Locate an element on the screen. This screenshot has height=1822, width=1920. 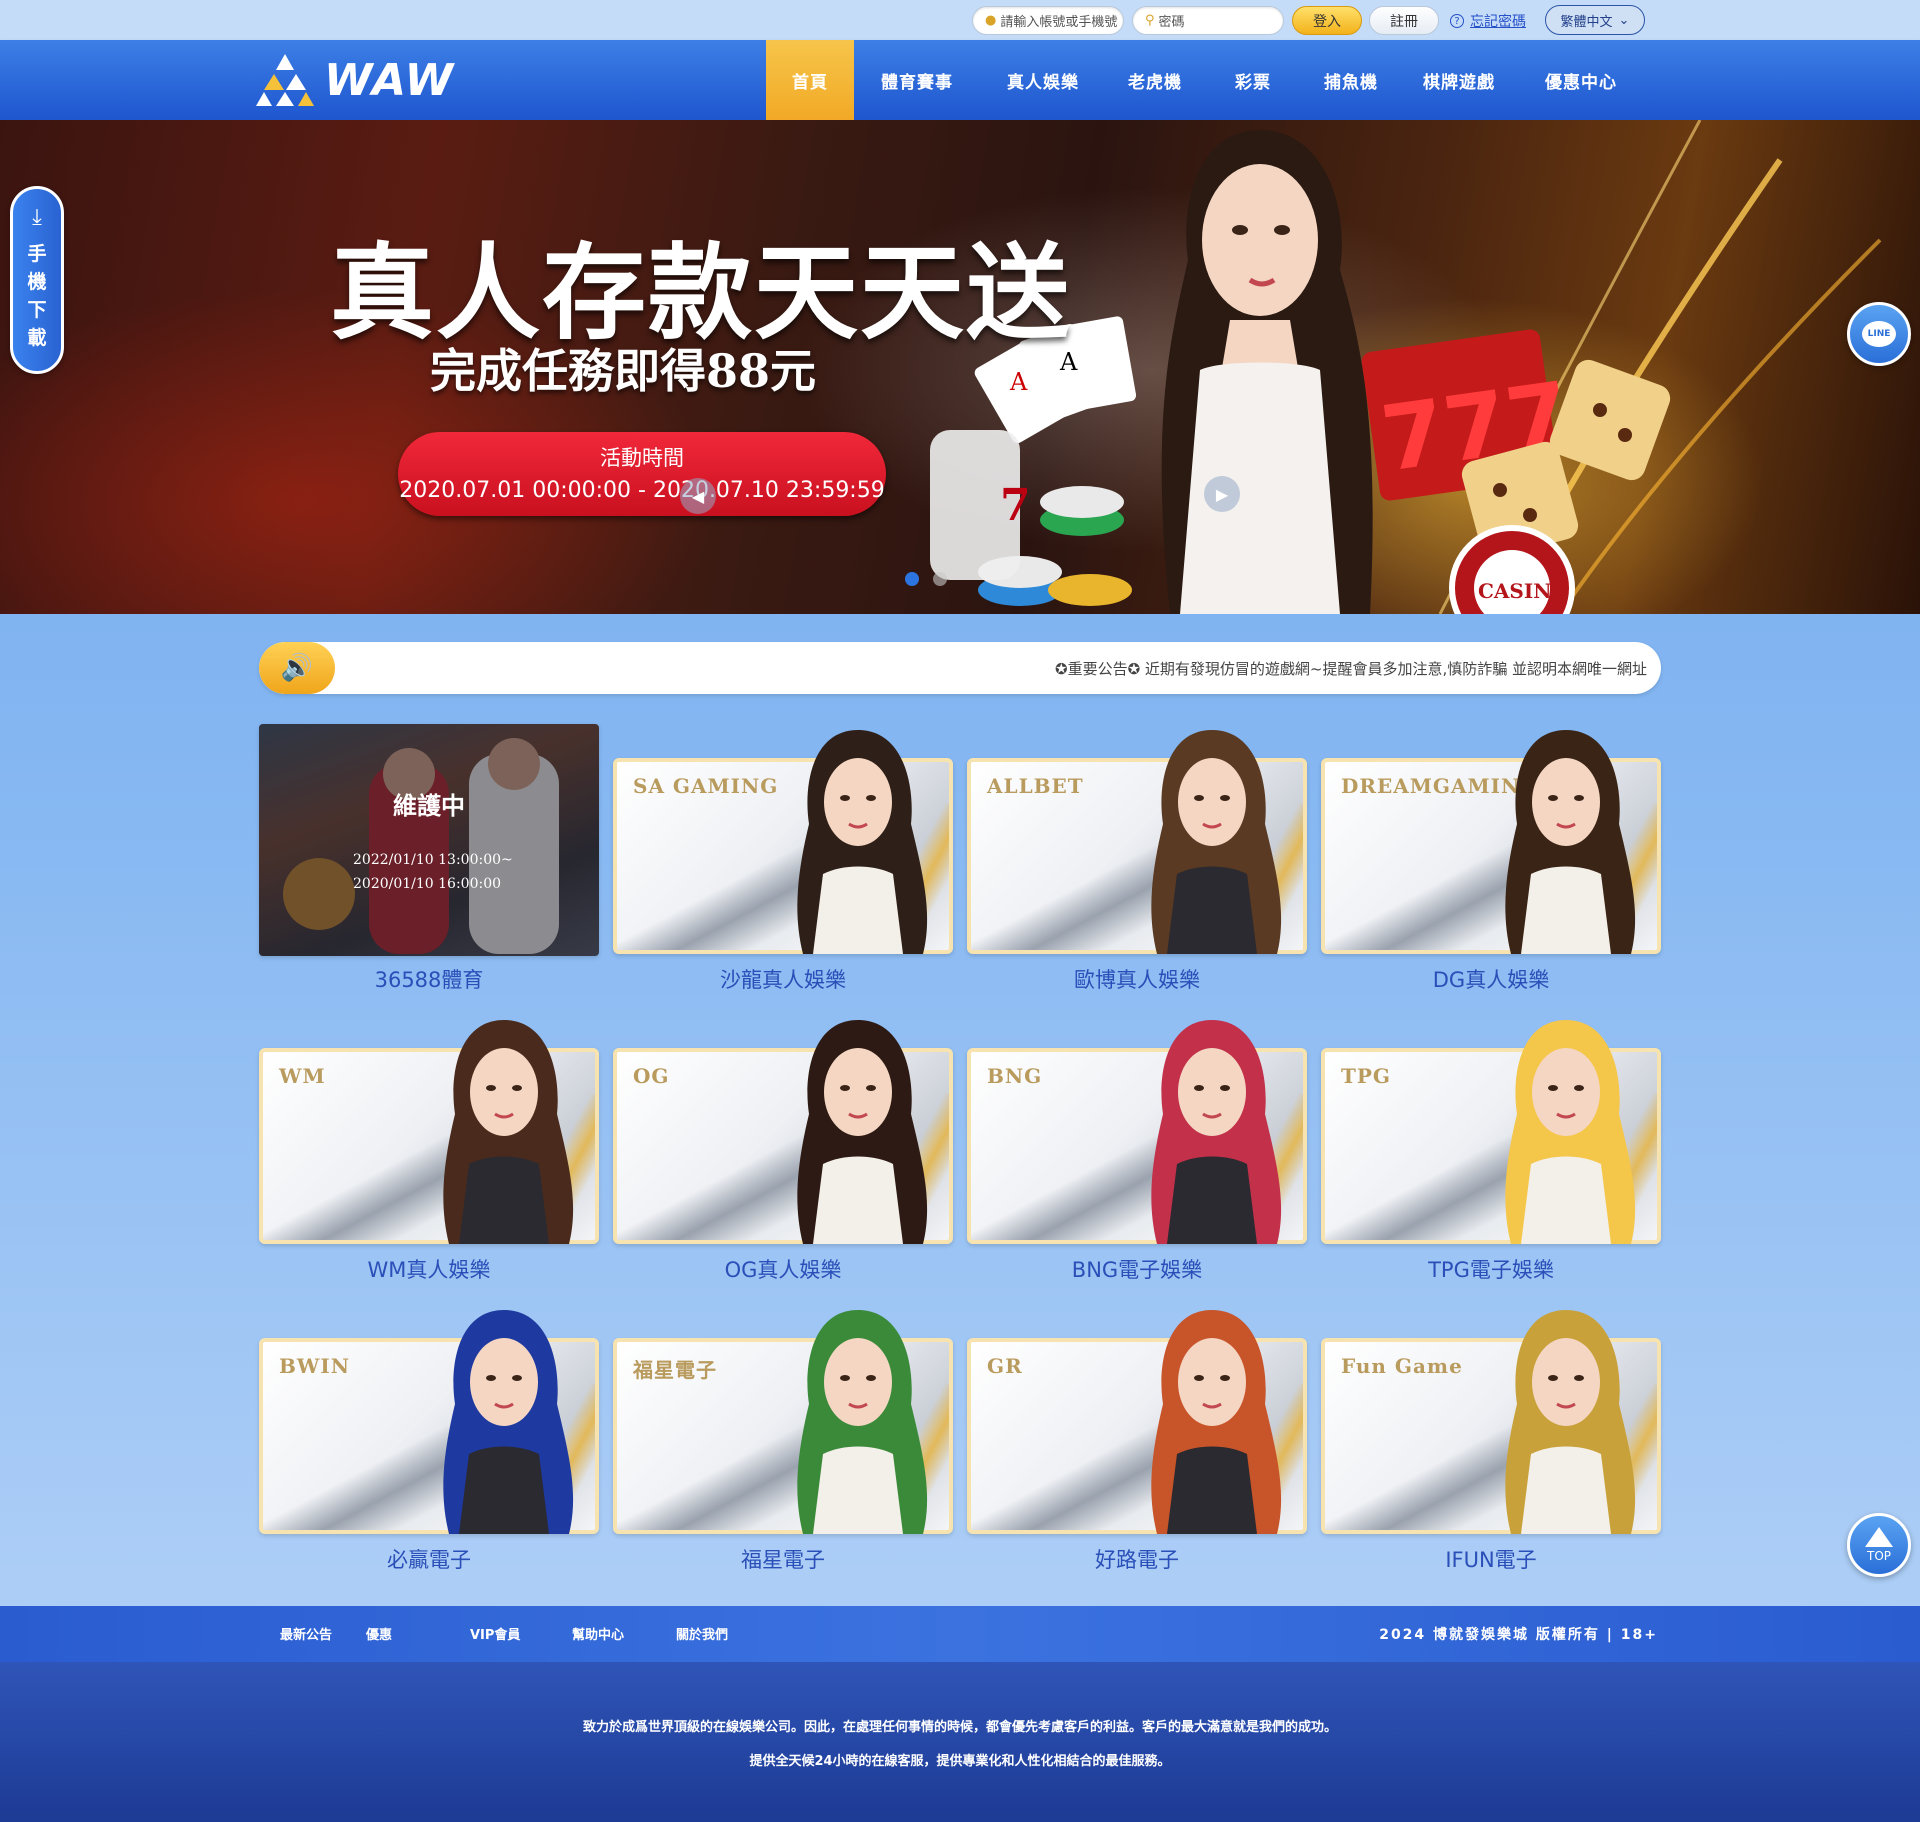
footer-links: 最新公告 優惠 VIP會員 幫助中心 關於我們 is located at coordinates (518, 1633).